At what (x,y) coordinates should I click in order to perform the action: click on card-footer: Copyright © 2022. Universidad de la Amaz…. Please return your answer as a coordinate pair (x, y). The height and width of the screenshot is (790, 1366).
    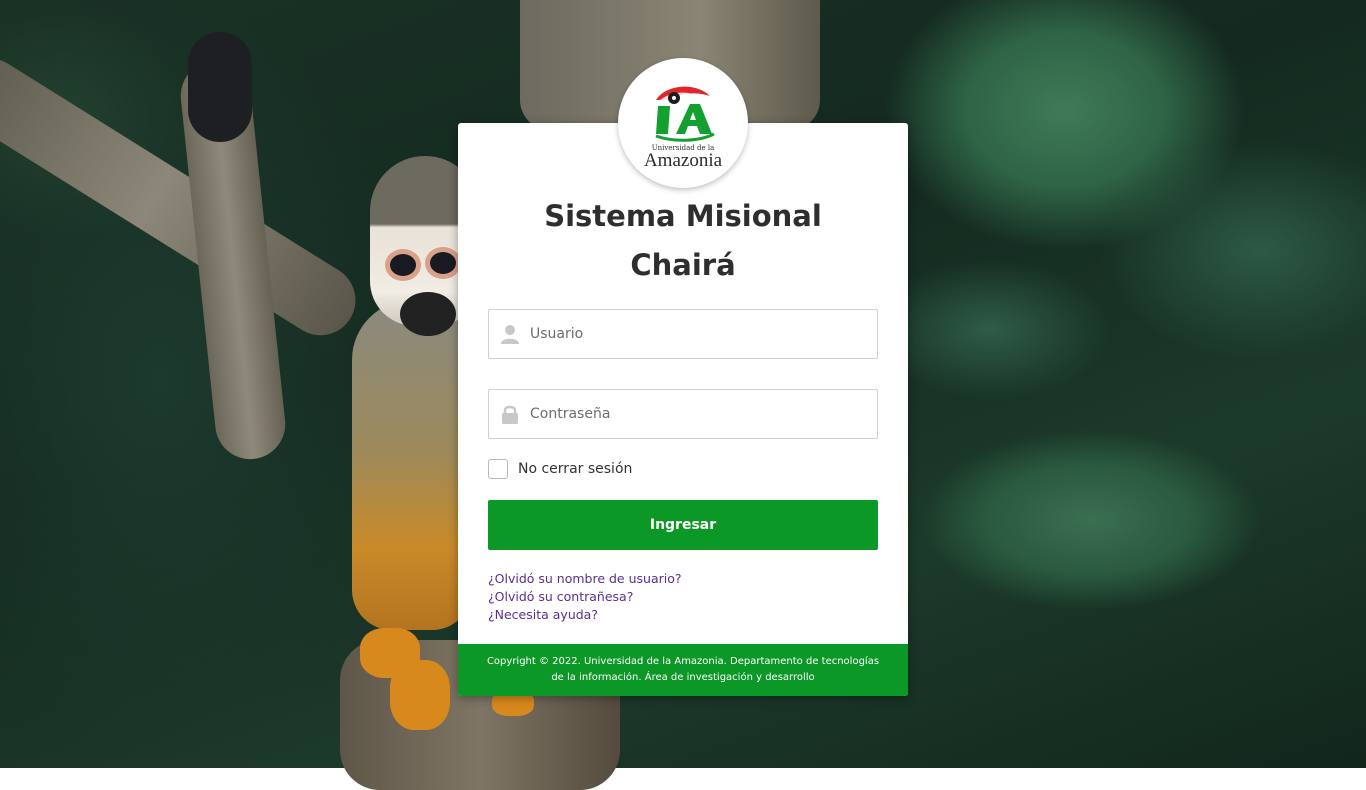
    Looking at the image, I should click on (683, 670).